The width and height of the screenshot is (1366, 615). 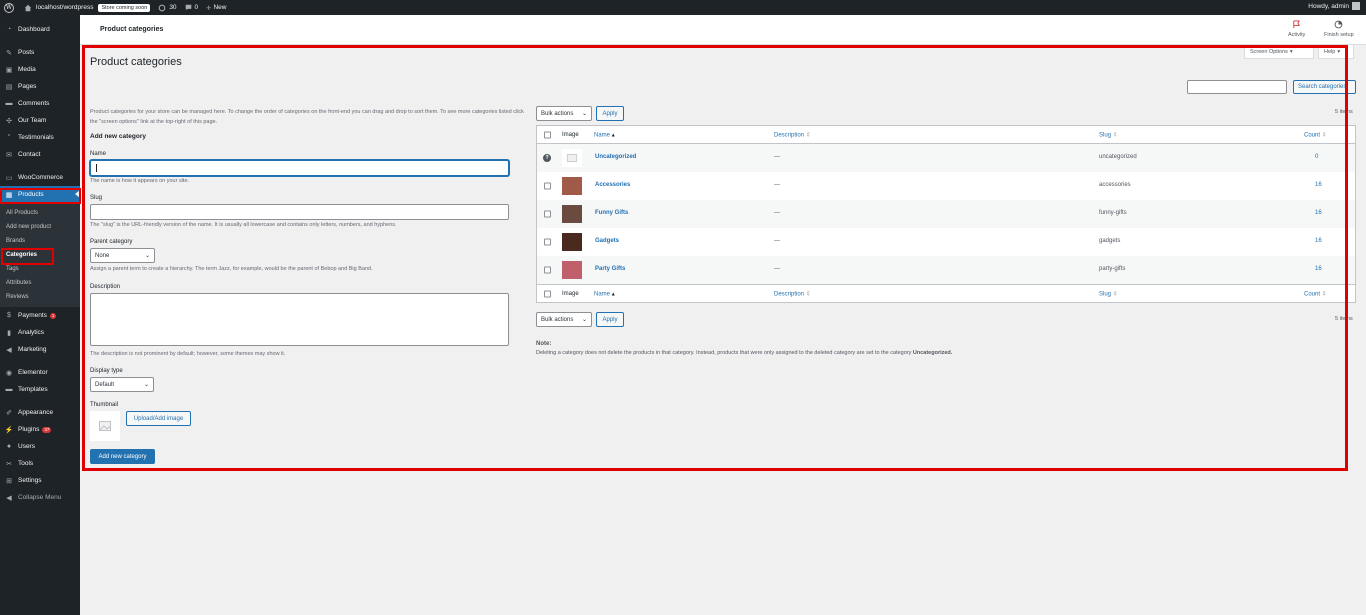 I want to click on name-input, so click(x=299, y=168).